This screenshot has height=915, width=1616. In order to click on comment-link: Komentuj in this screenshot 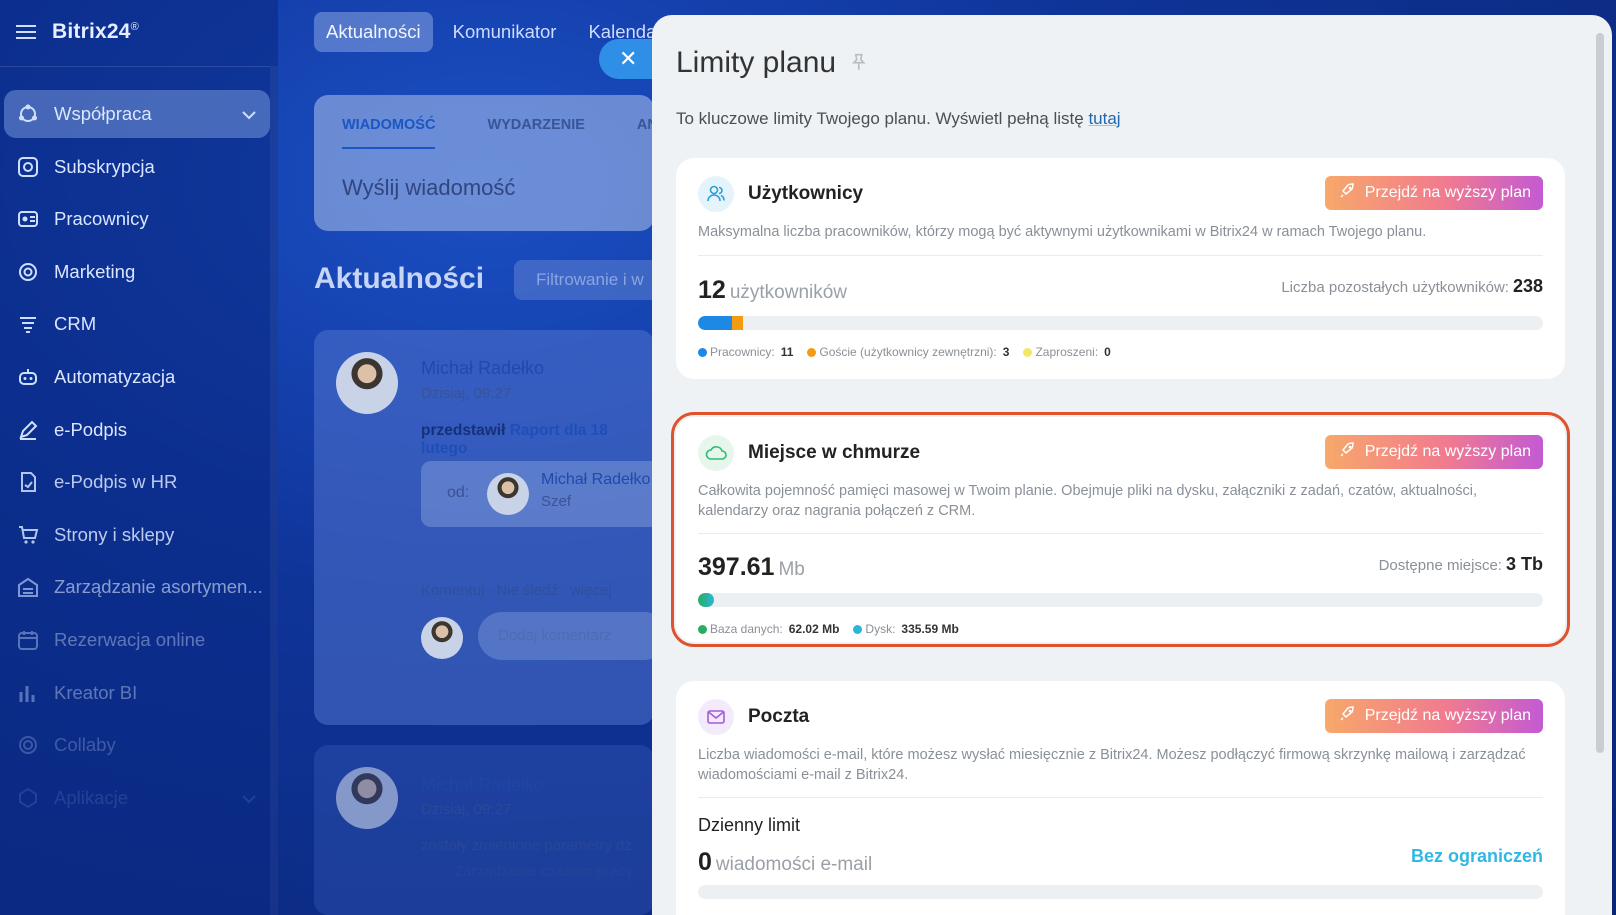, I will do `click(452, 590)`.